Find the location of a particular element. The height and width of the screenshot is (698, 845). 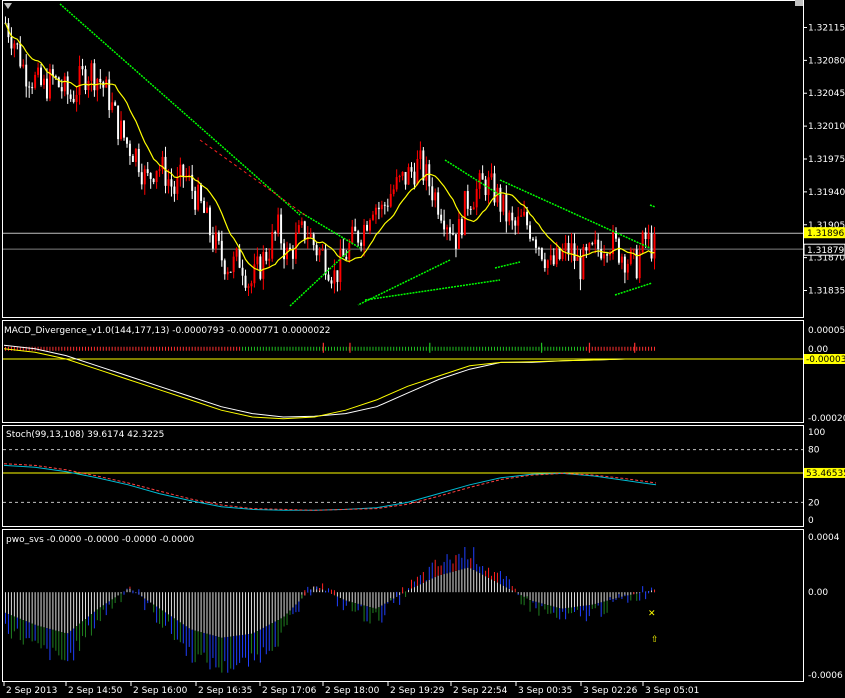

trend-channel-line is located at coordinates (633, 289).